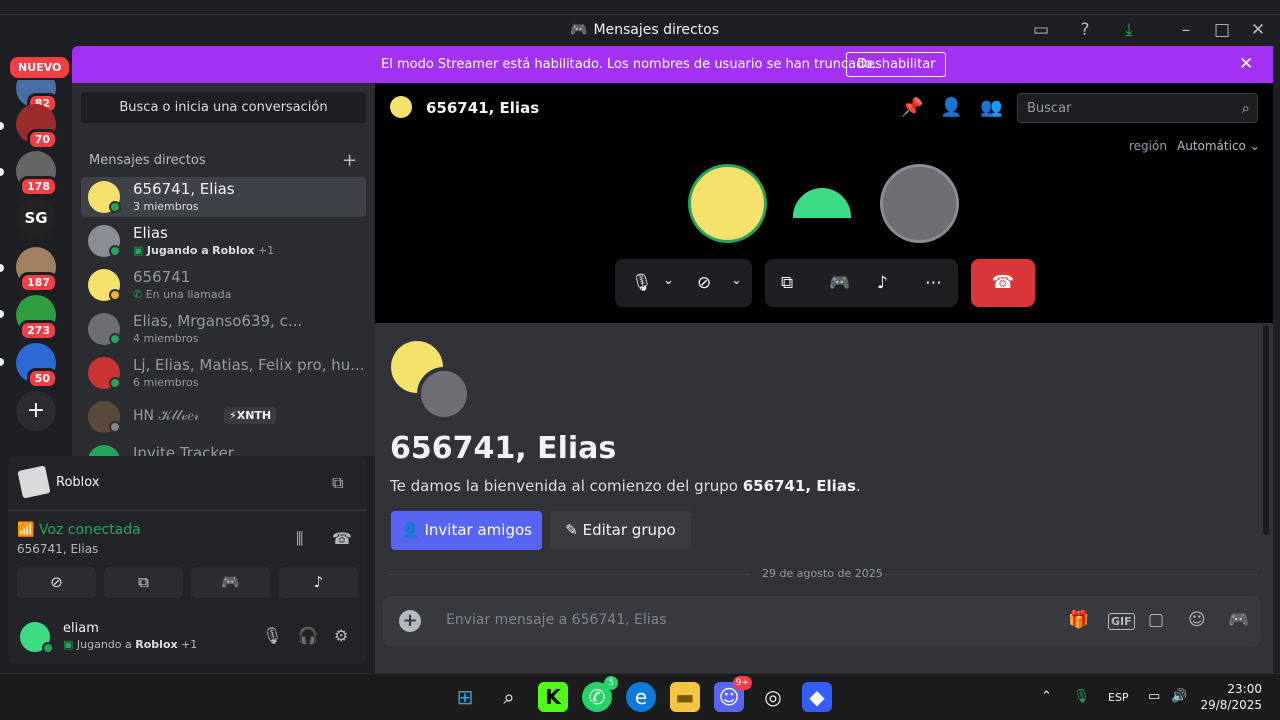 Image resolution: width=1280 pixels, height=720 pixels. Describe the element at coordinates (645, 30) in the screenshot. I see `window-title: 🎮 Mensajes directos` at that location.